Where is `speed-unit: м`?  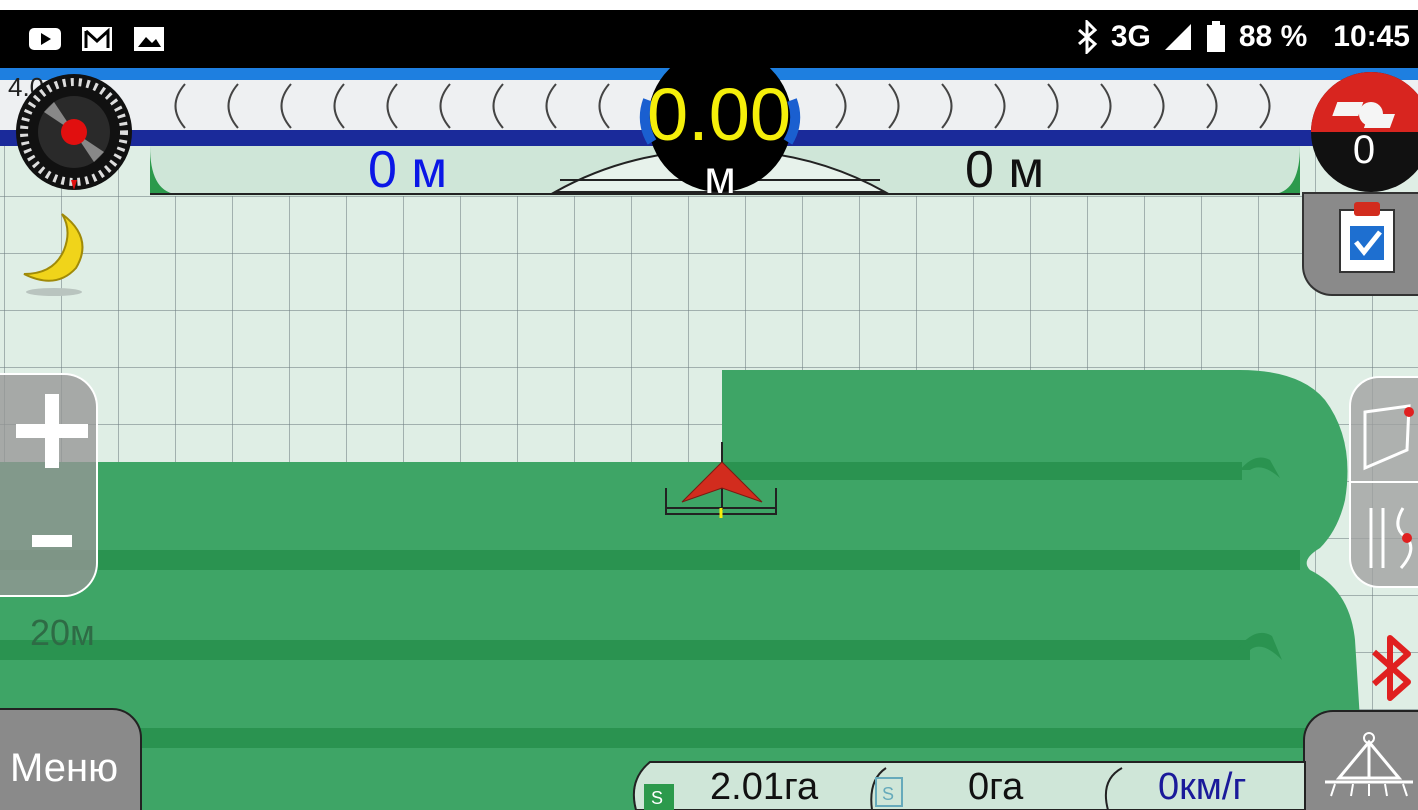 speed-unit: м is located at coordinates (720, 177).